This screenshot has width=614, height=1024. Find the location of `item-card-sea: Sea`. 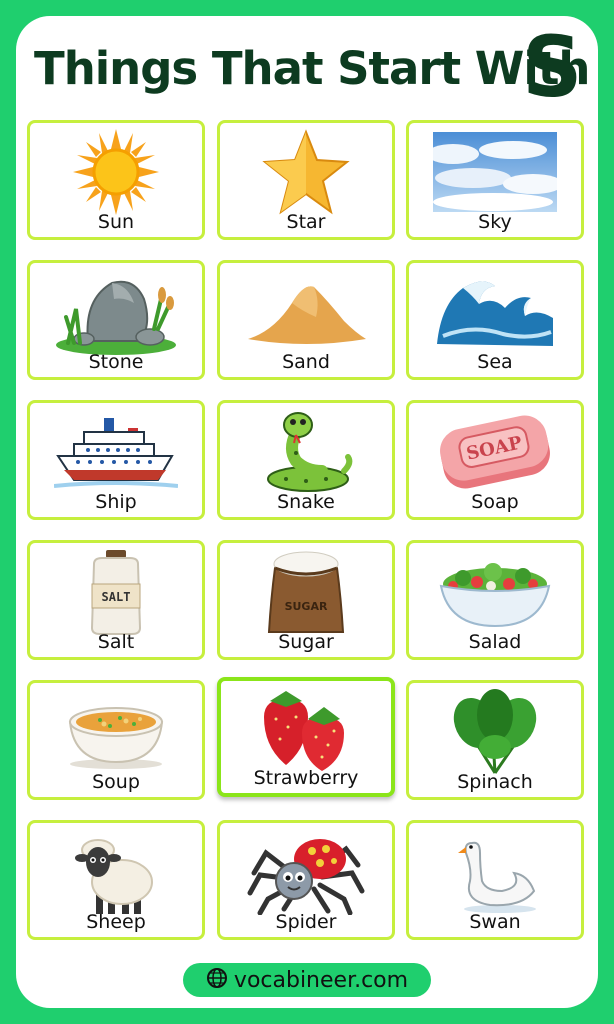

item-card-sea: Sea is located at coordinates (495, 320).